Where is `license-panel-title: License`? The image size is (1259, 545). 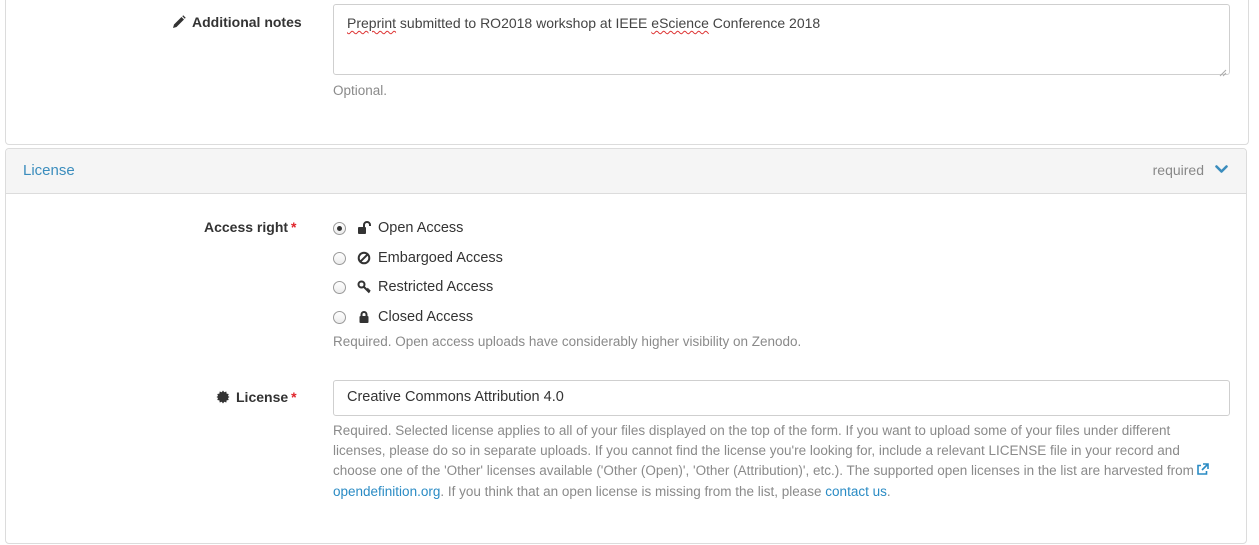 license-panel-title: License is located at coordinates (49, 170).